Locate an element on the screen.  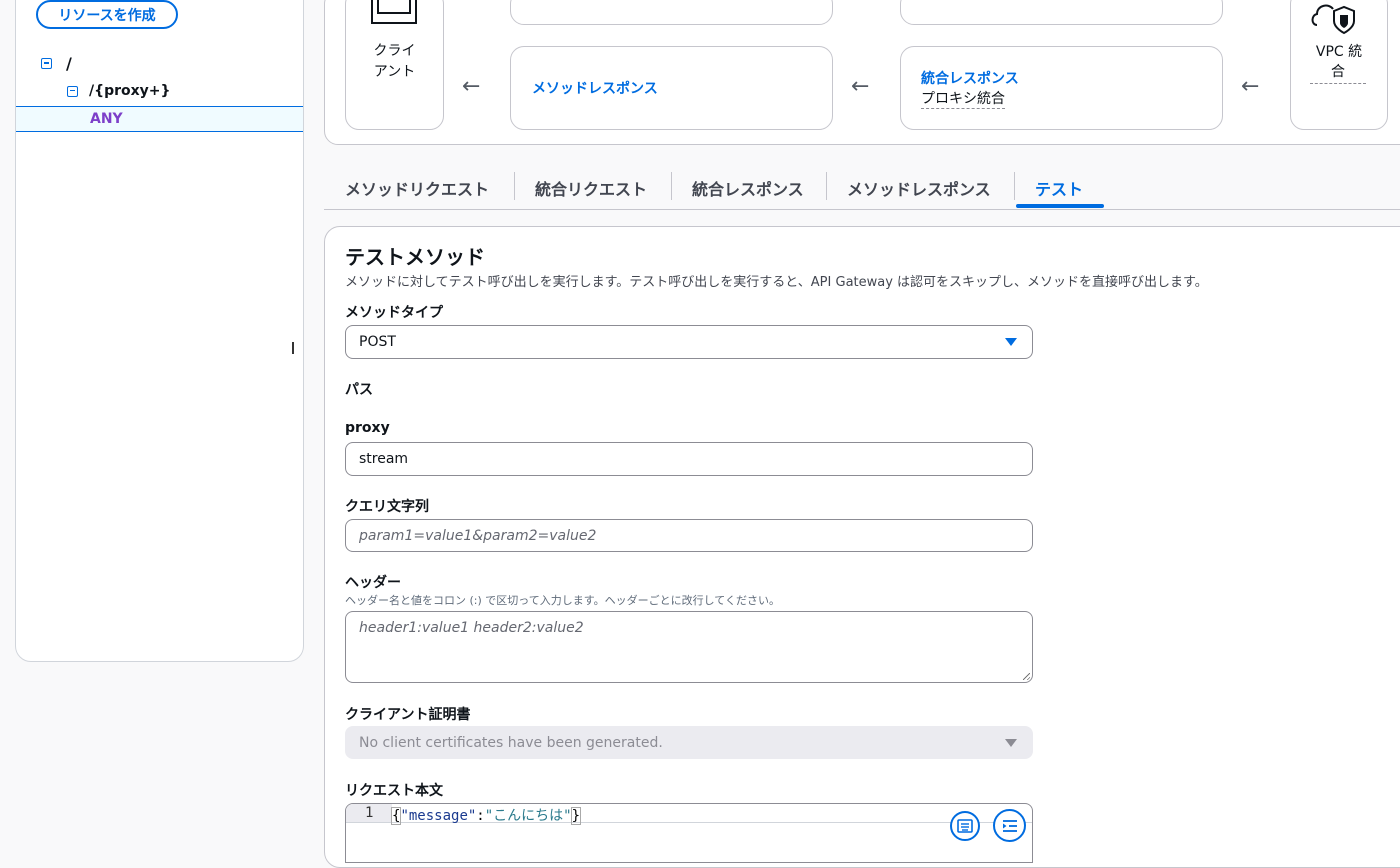
code-line: {"message":"こんにちは"} is located at coordinates (486, 815).